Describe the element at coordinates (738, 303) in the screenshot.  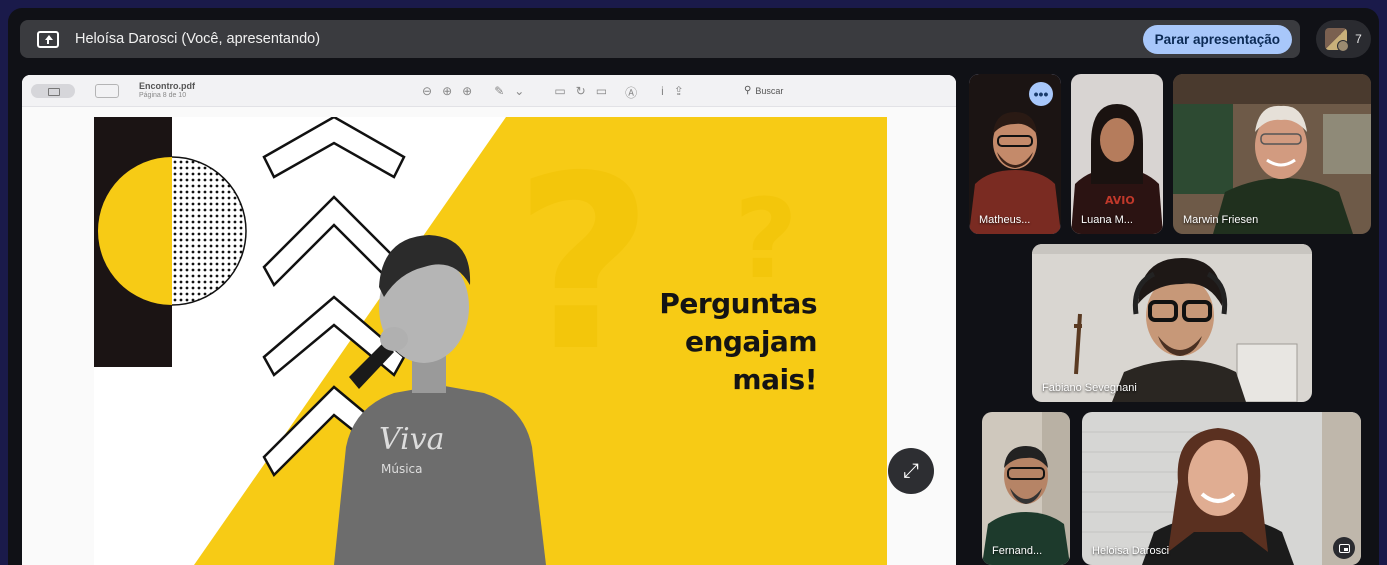
I see `headline-line-1: Perguntas` at that location.